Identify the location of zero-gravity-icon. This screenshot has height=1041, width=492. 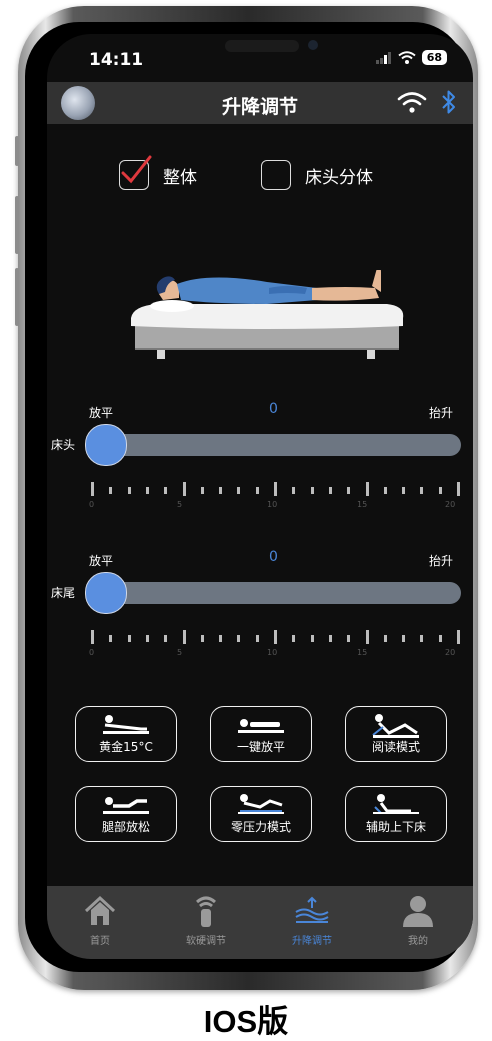
(261, 804).